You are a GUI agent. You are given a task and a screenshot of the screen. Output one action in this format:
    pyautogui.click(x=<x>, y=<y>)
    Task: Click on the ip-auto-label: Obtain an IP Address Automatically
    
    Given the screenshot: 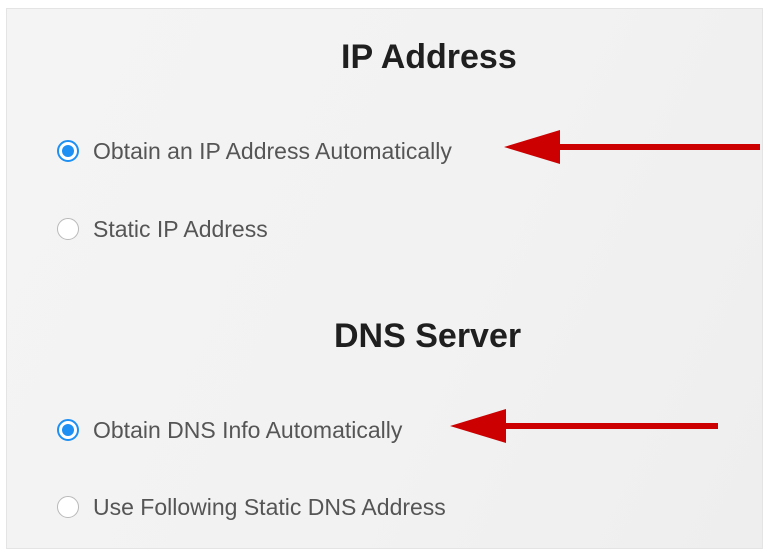 What is the action you would take?
    pyautogui.click(x=272, y=151)
    